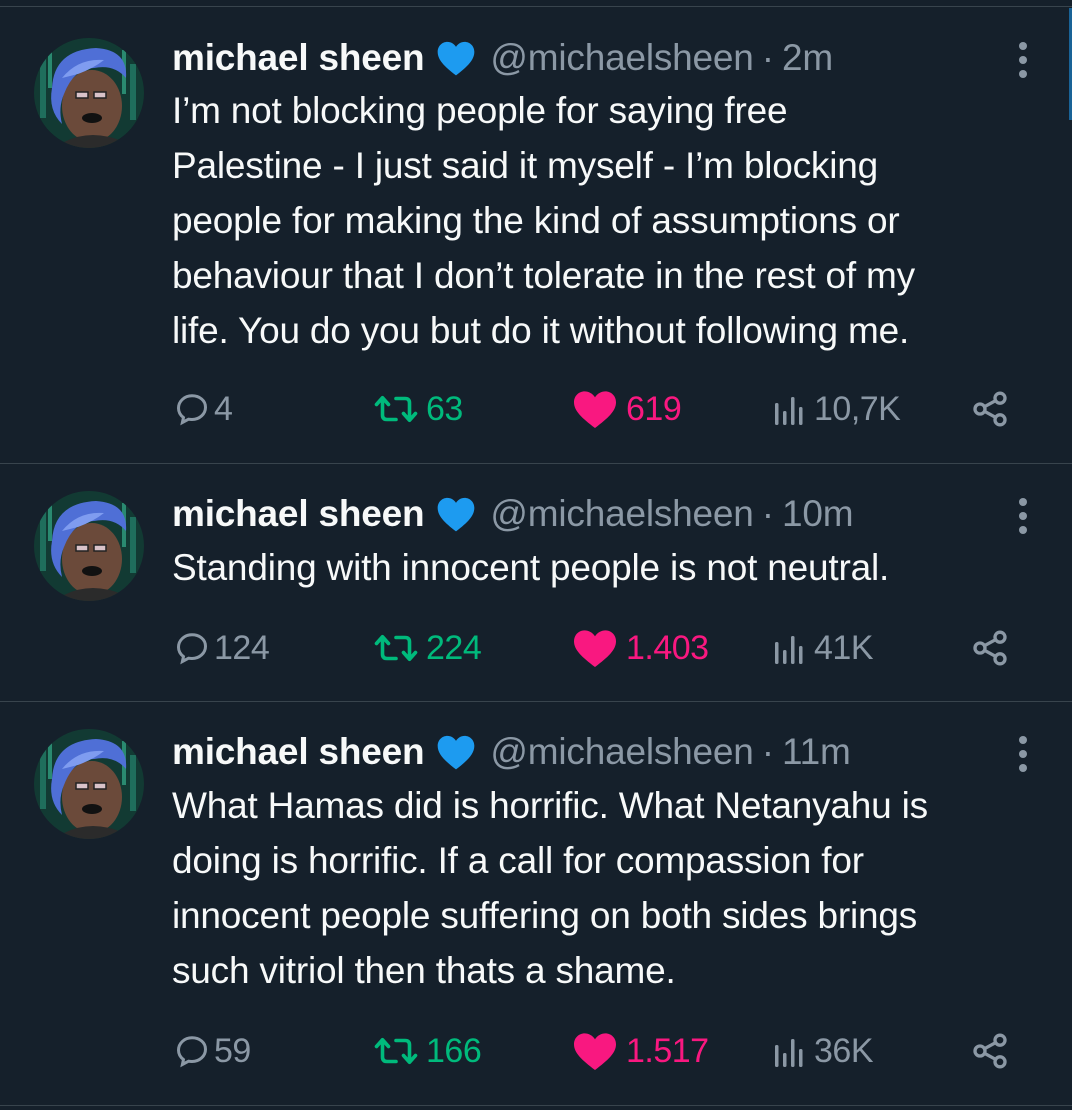 The width and height of the screenshot is (1072, 1110). I want to click on like-button: 619, so click(626, 409).